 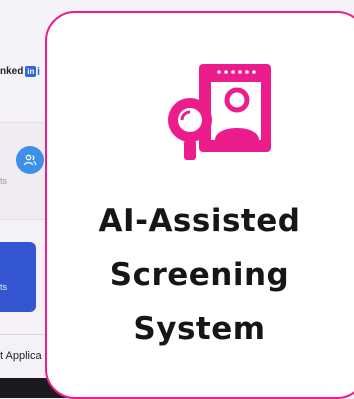 What do you see at coordinates (31, 71) in the screenshot?
I see `linkedin-icon: in` at bounding box center [31, 71].